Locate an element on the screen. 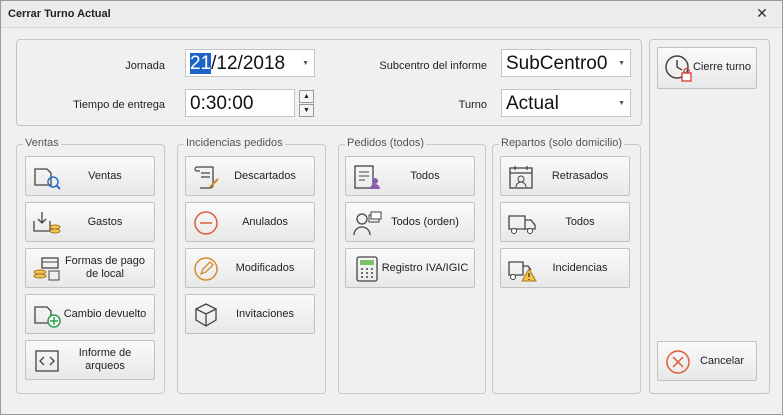  anulados-button: Anulados is located at coordinates (250, 222).